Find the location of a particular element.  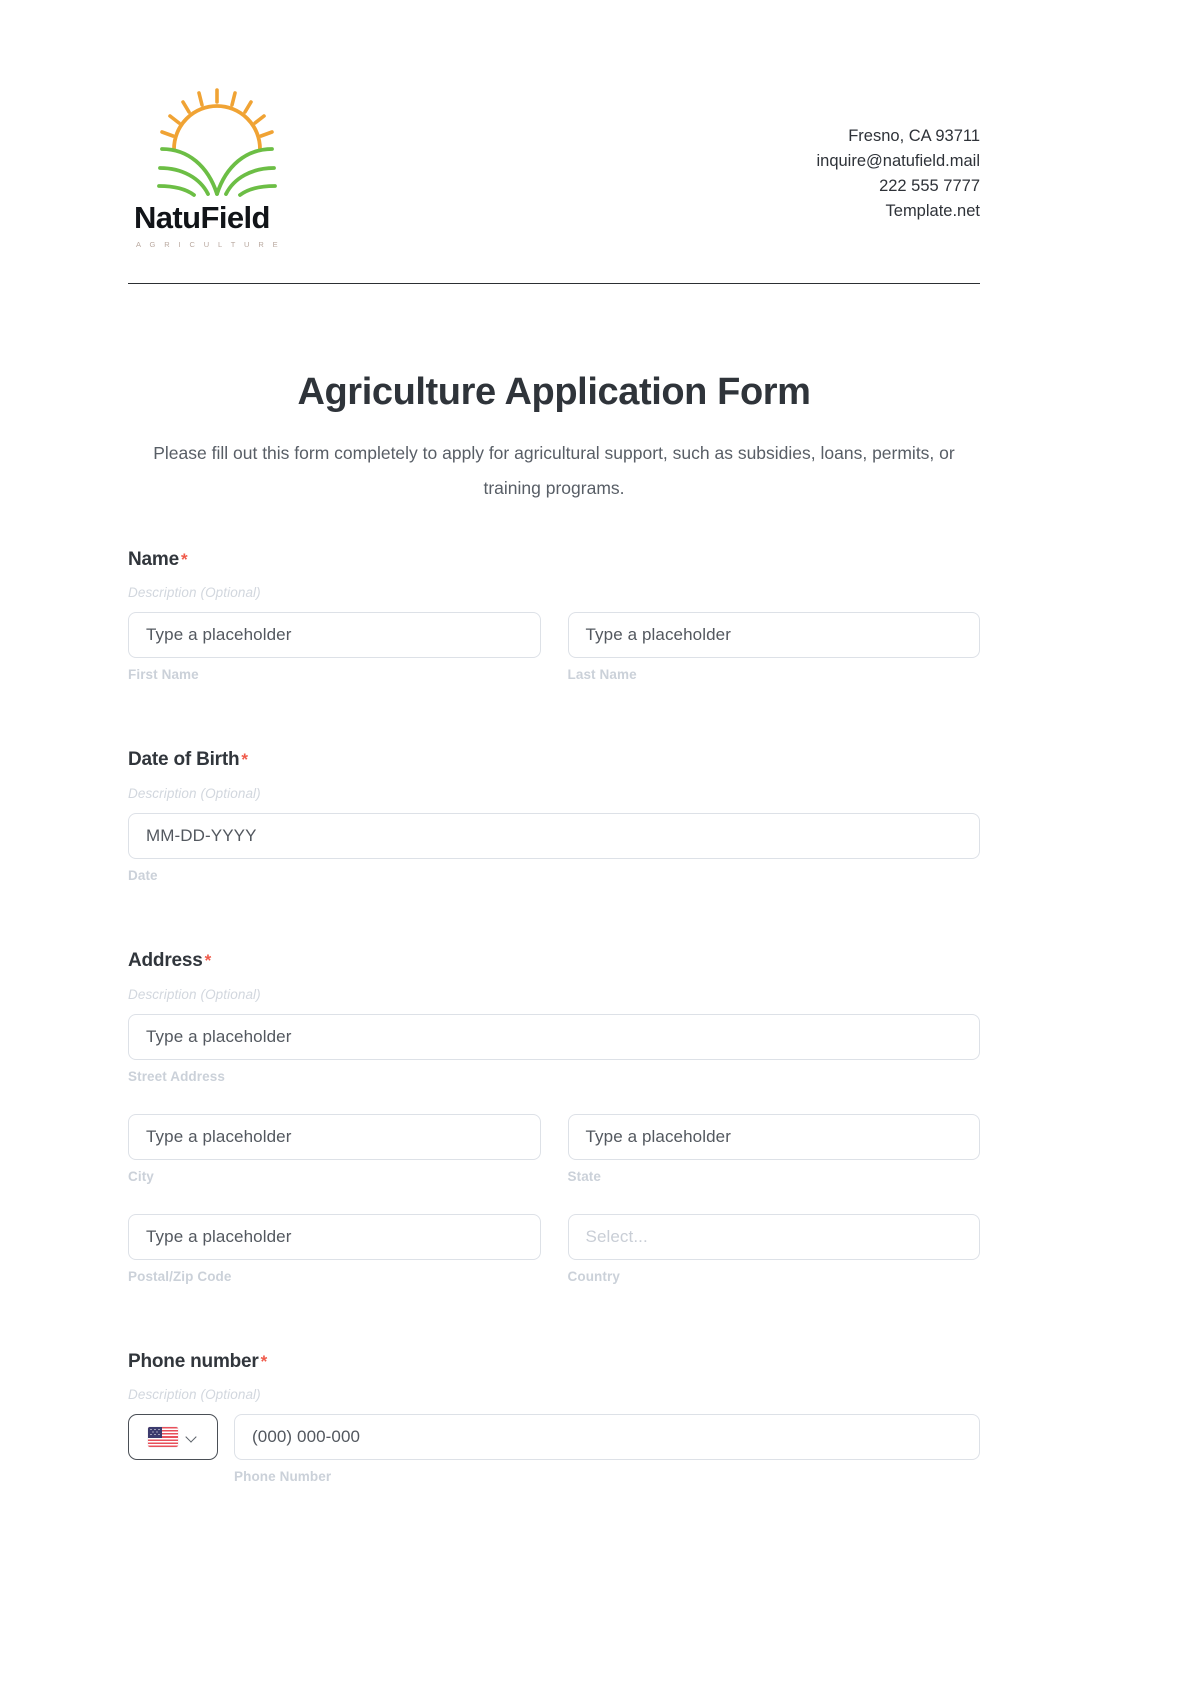

label-address-text: Address is located at coordinates (165, 960).